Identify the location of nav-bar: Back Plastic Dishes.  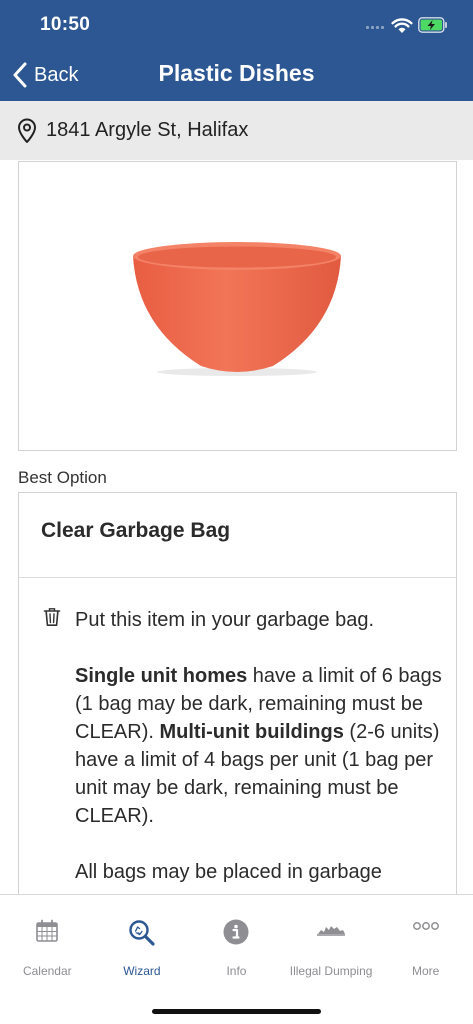
(236, 75).